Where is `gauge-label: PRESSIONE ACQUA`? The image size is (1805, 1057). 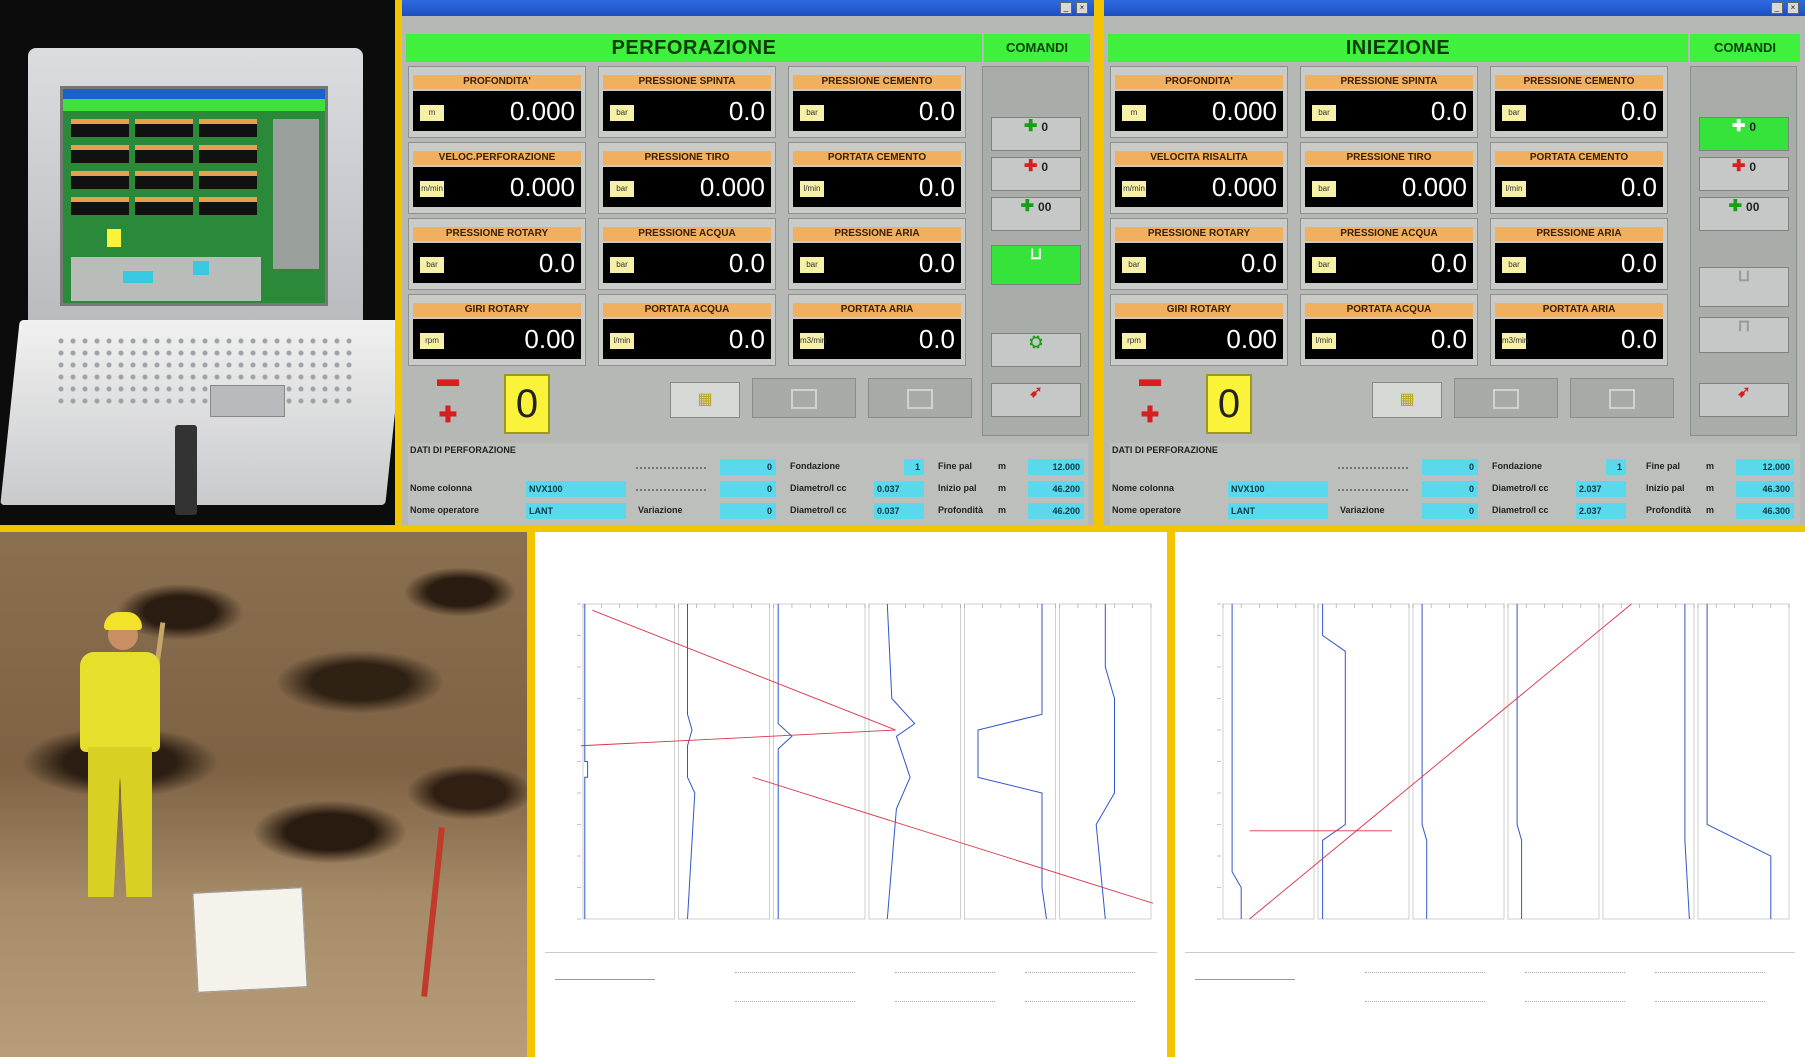
gauge-label: PRESSIONE ACQUA is located at coordinates (687, 234).